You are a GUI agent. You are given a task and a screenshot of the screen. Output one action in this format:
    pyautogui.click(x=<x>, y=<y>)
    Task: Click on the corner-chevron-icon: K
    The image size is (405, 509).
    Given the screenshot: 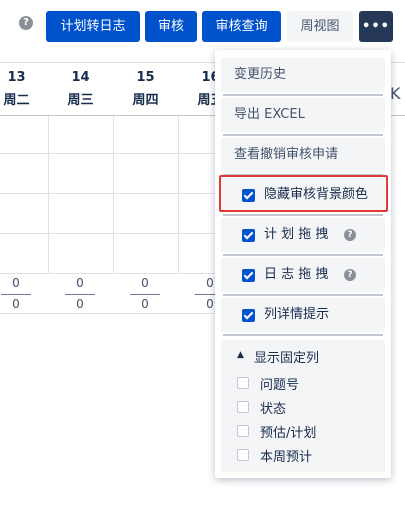 What is the action you would take?
    pyautogui.click(x=395, y=93)
    